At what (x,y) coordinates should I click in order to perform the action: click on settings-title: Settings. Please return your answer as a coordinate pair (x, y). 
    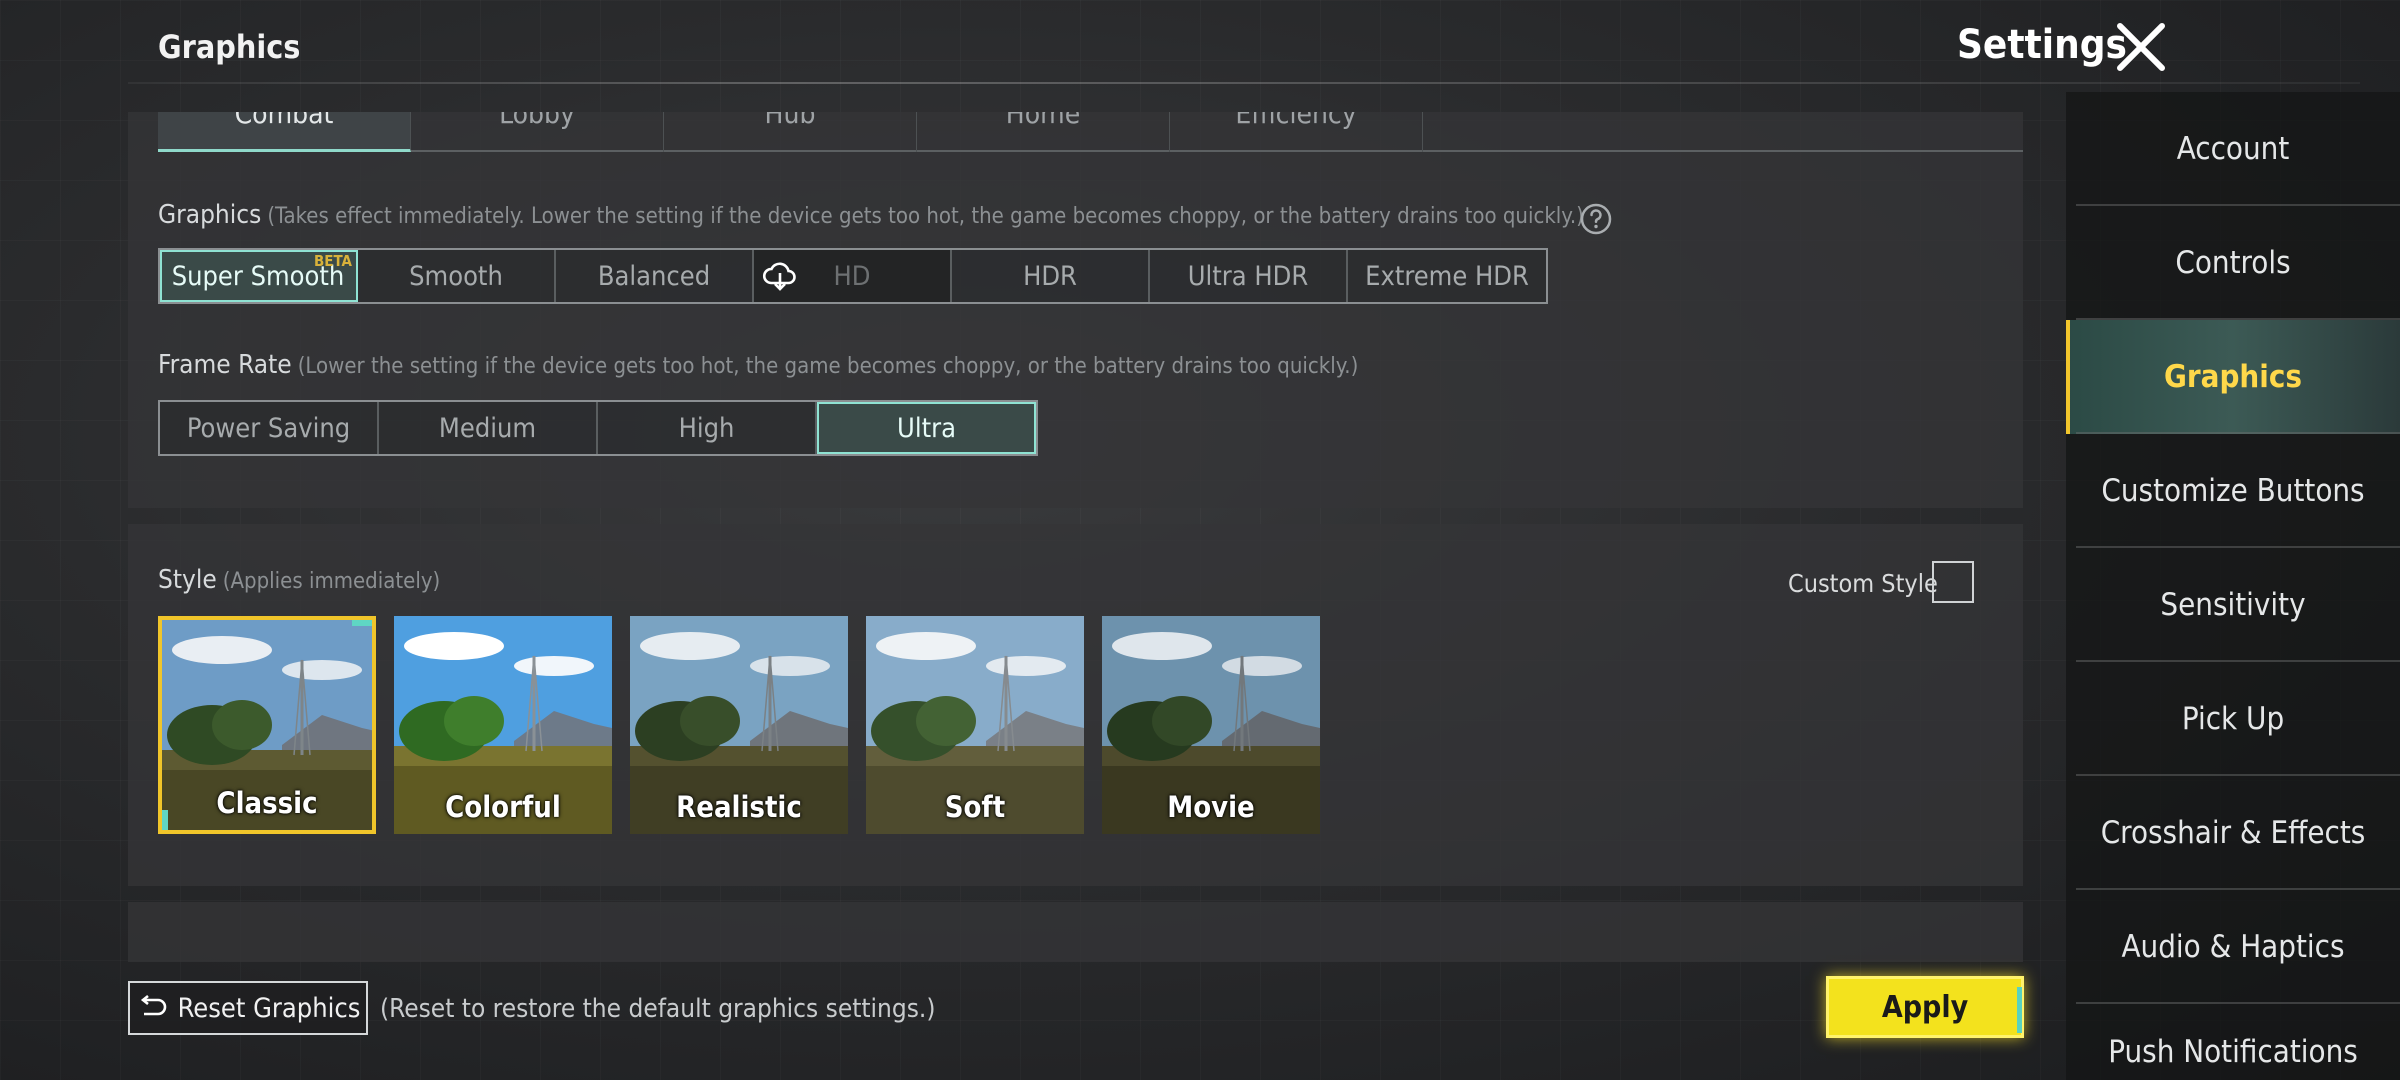
    Looking at the image, I should click on (2042, 45).